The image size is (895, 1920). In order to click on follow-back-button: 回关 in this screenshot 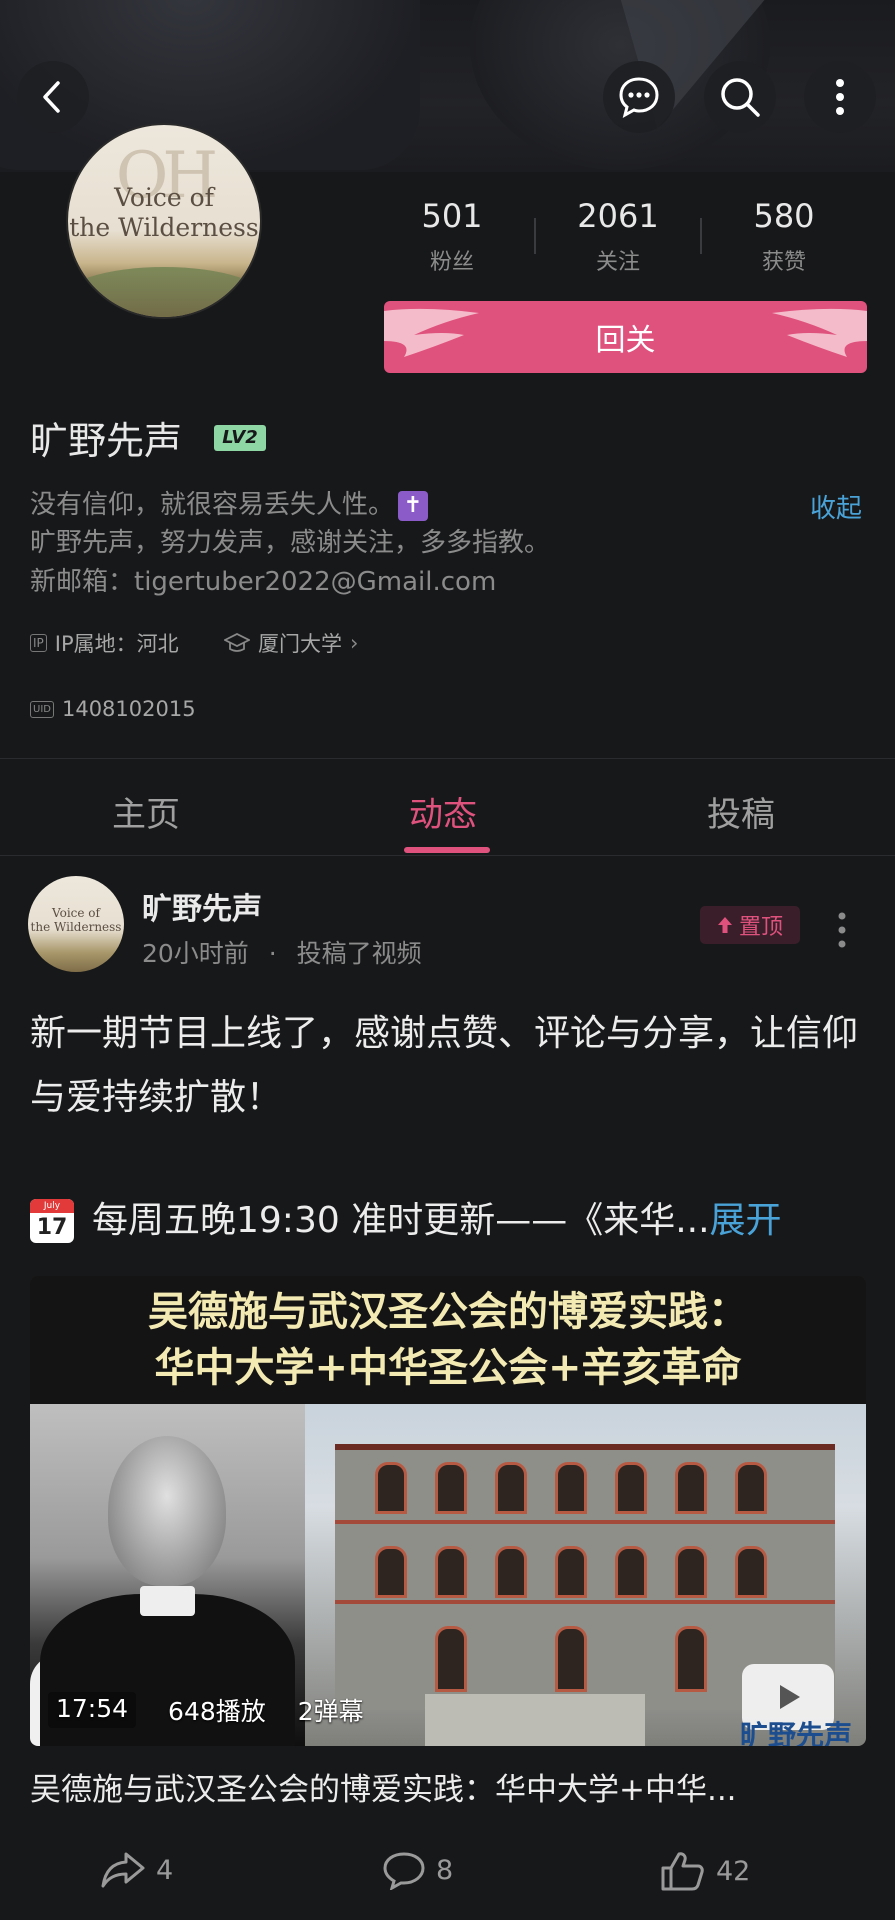, I will do `click(625, 337)`.